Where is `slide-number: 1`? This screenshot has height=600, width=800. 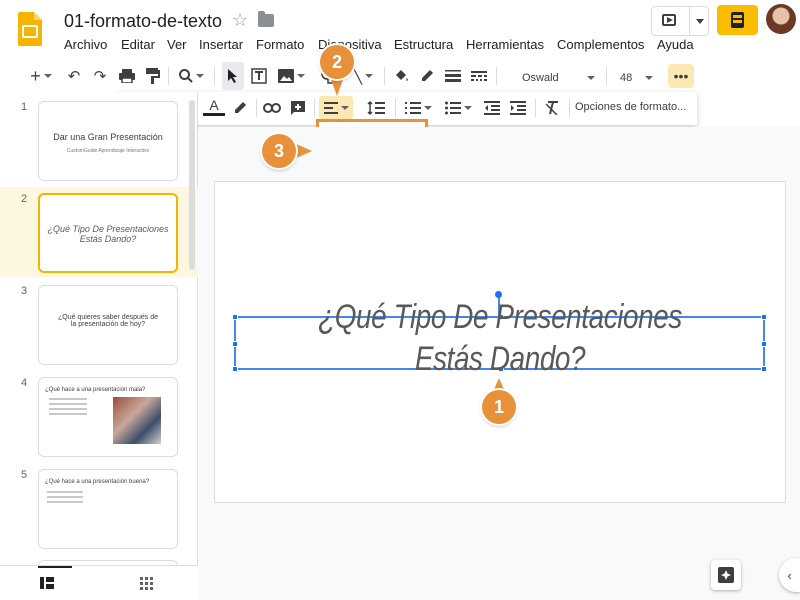
slide-number: 1 is located at coordinates (24, 107).